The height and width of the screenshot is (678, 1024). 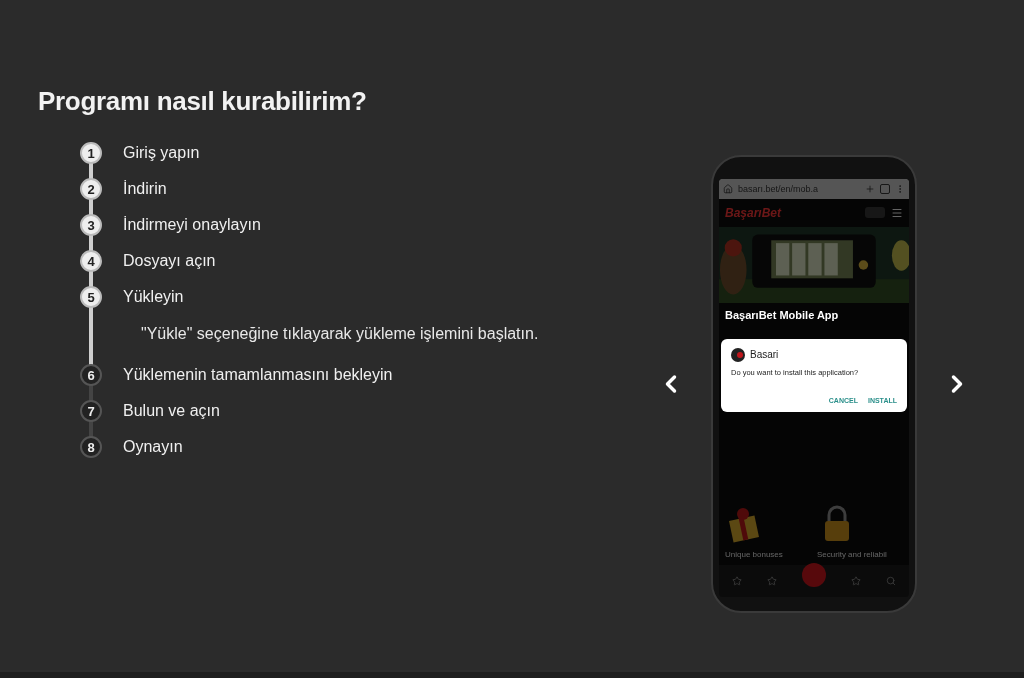 I want to click on step-label: İndirmeyi onaylayın, so click(x=192, y=225).